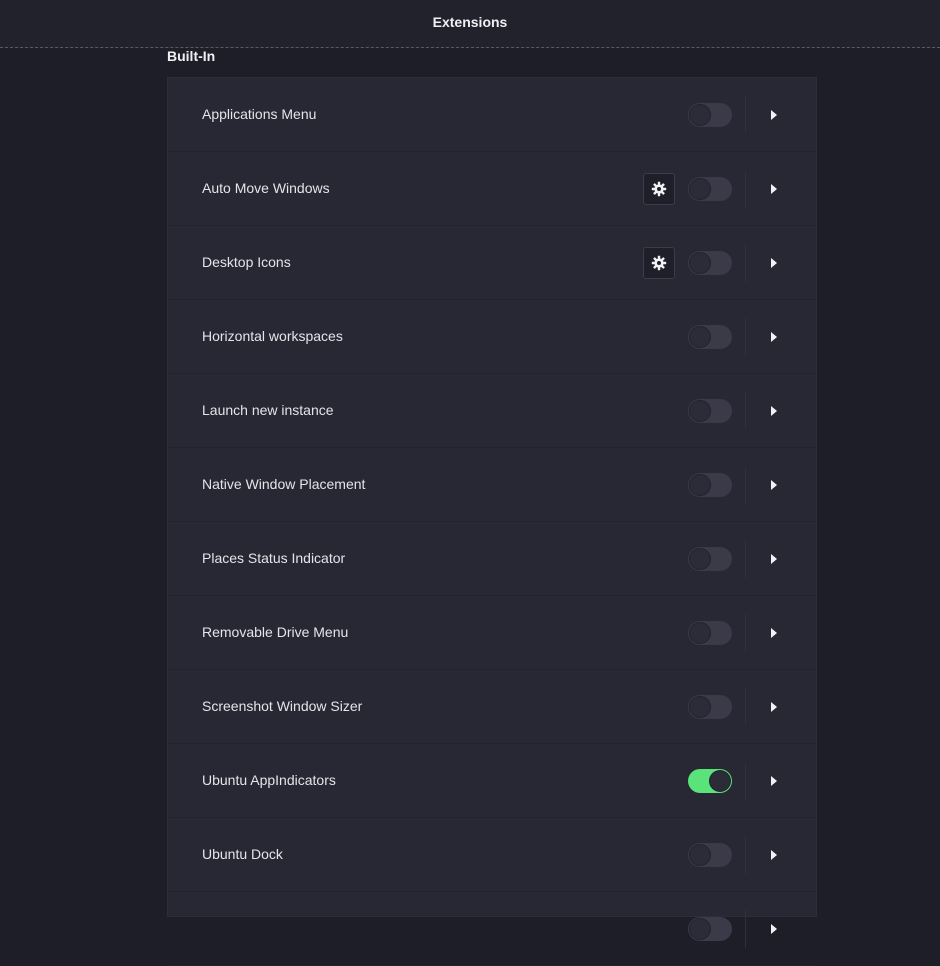 The width and height of the screenshot is (940, 966). Describe the element at coordinates (492, 485) in the screenshot. I see `extension-row: Native Window Placement` at that location.